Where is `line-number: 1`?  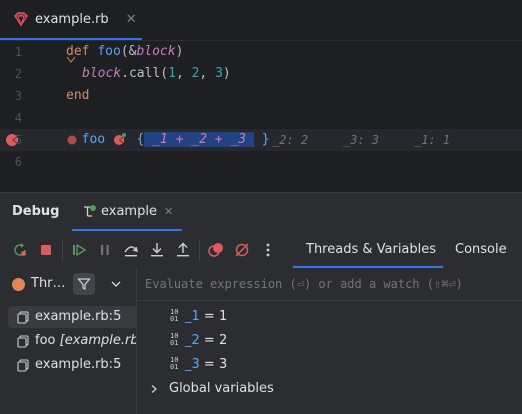 line-number: 1 is located at coordinates (18, 52).